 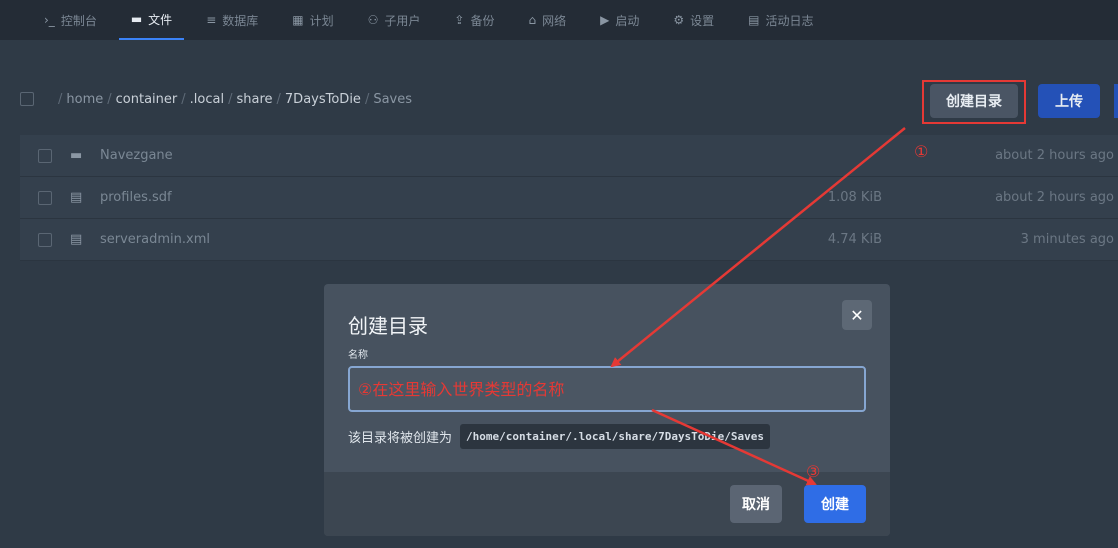 What do you see at coordinates (702, 20) in the screenshot?
I see `nav-label: 设置` at bounding box center [702, 20].